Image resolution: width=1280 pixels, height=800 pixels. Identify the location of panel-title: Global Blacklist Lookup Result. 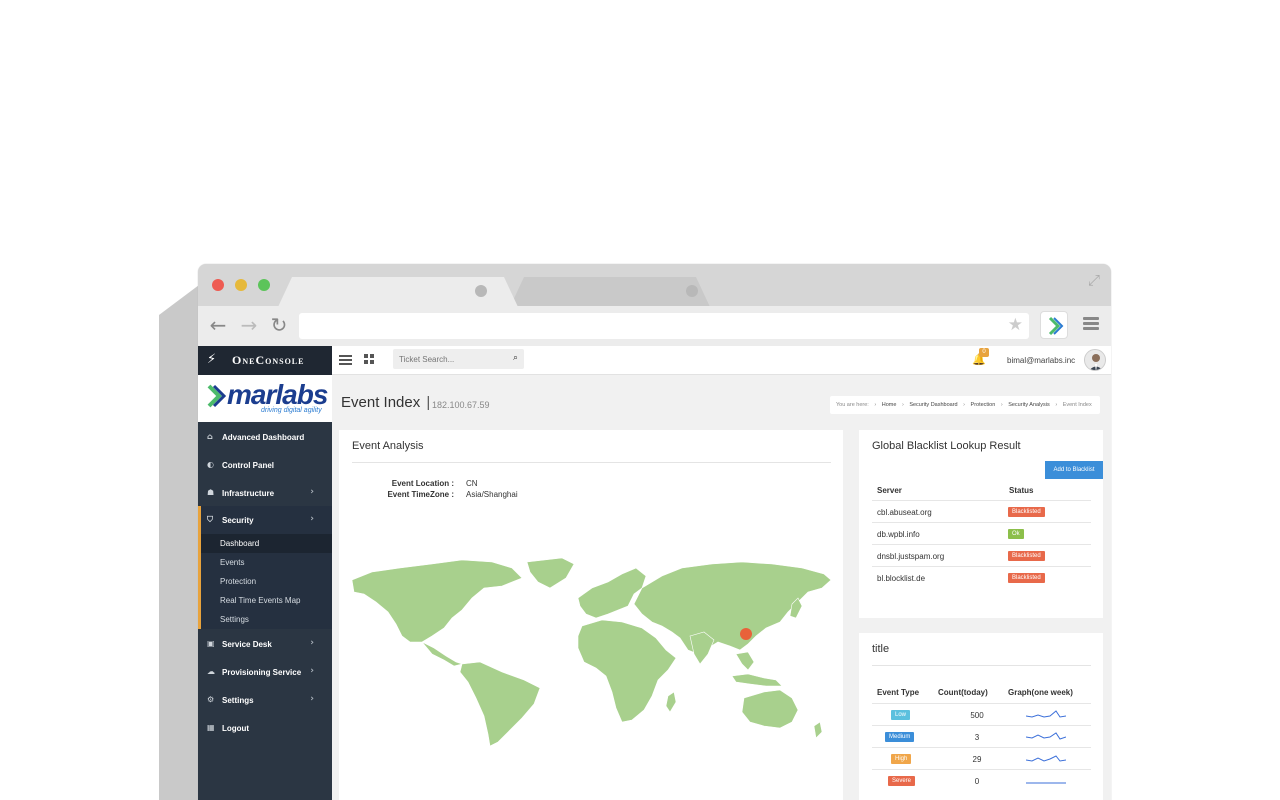
(946, 446).